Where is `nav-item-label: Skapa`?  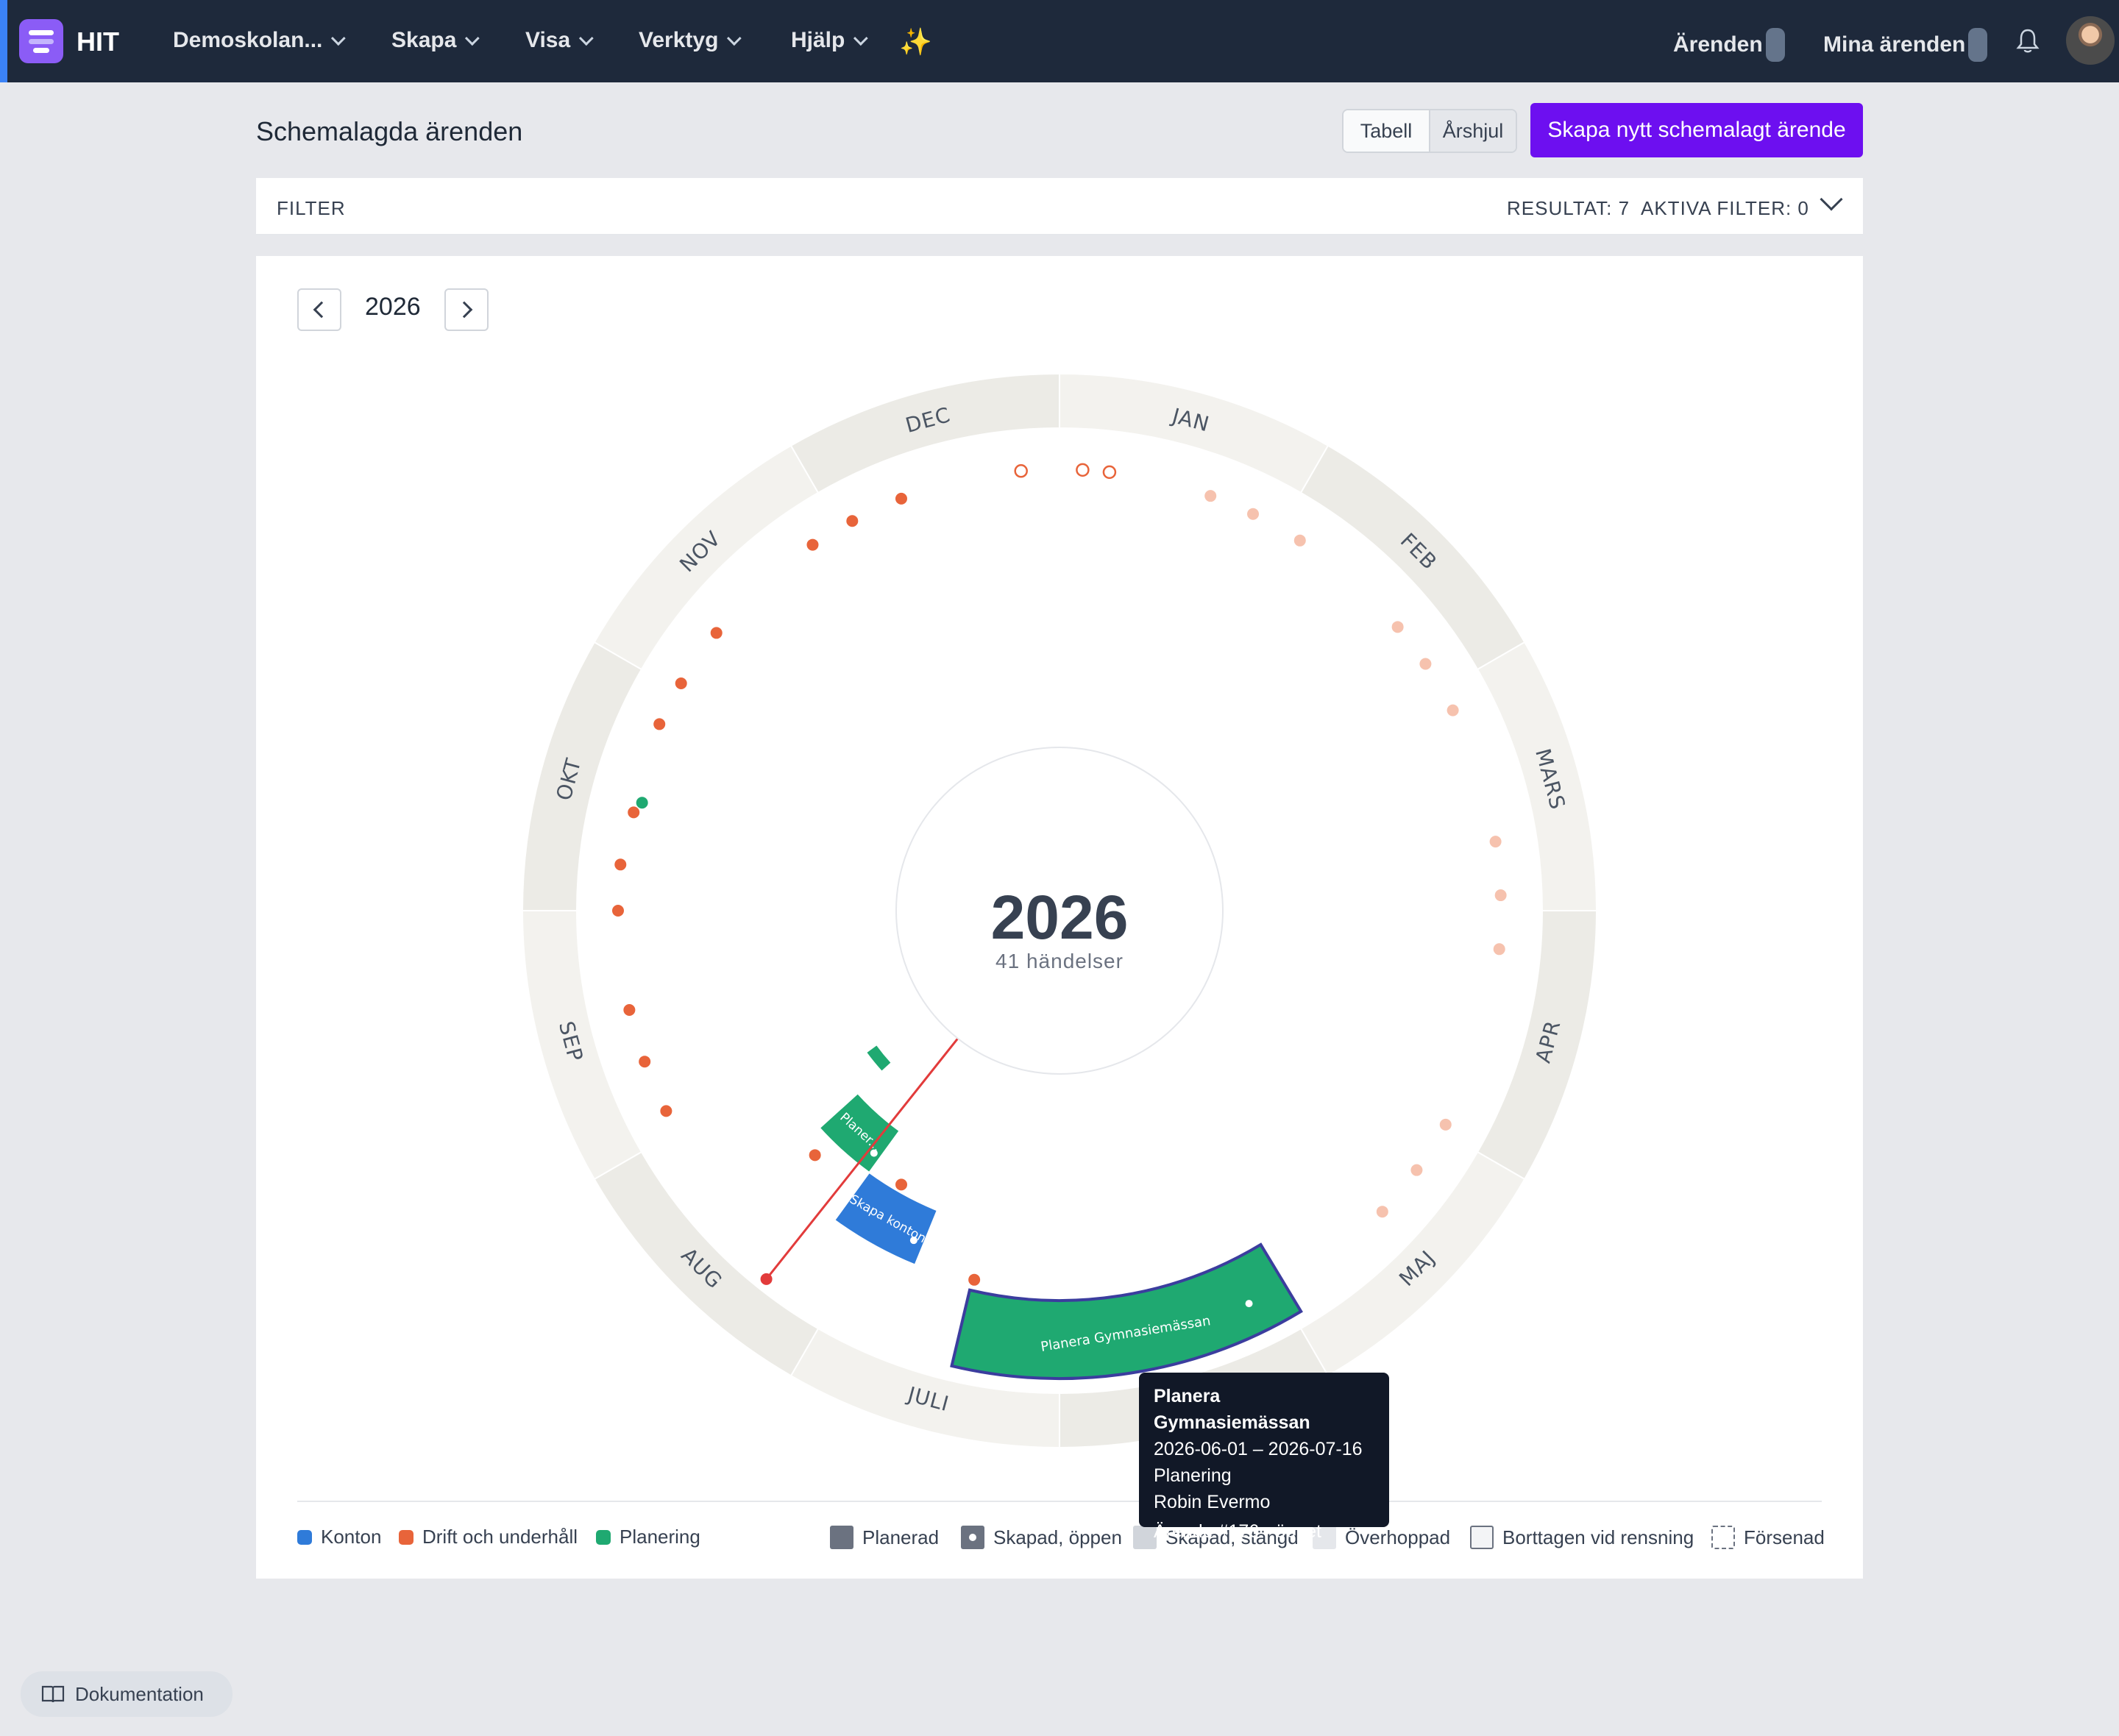
nav-item-label: Skapa is located at coordinates (424, 40).